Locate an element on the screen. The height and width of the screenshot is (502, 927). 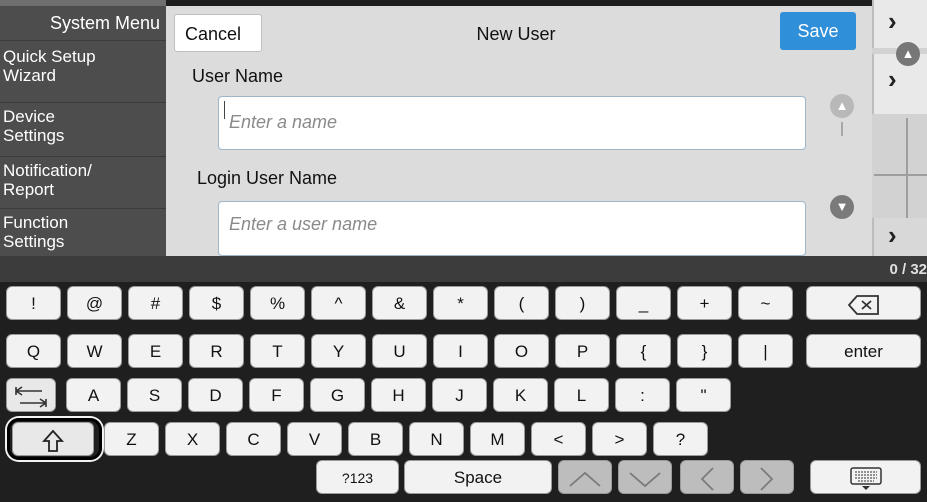
key: | is located at coordinates (765, 351).